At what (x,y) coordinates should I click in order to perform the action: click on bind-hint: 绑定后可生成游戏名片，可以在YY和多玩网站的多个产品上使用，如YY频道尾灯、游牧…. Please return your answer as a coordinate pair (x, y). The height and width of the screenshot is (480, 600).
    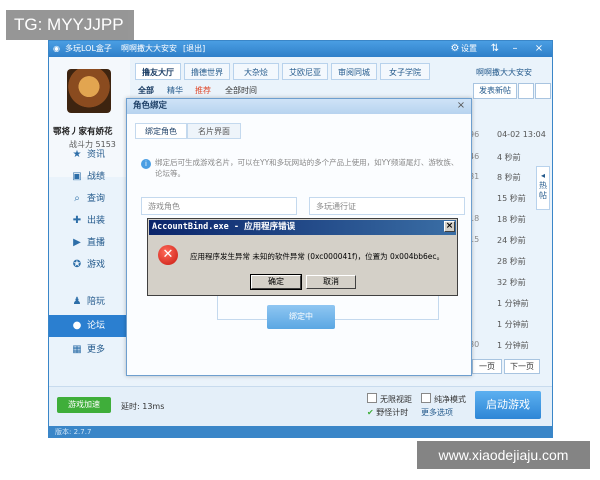
    Looking at the image, I should click on (307, 168).